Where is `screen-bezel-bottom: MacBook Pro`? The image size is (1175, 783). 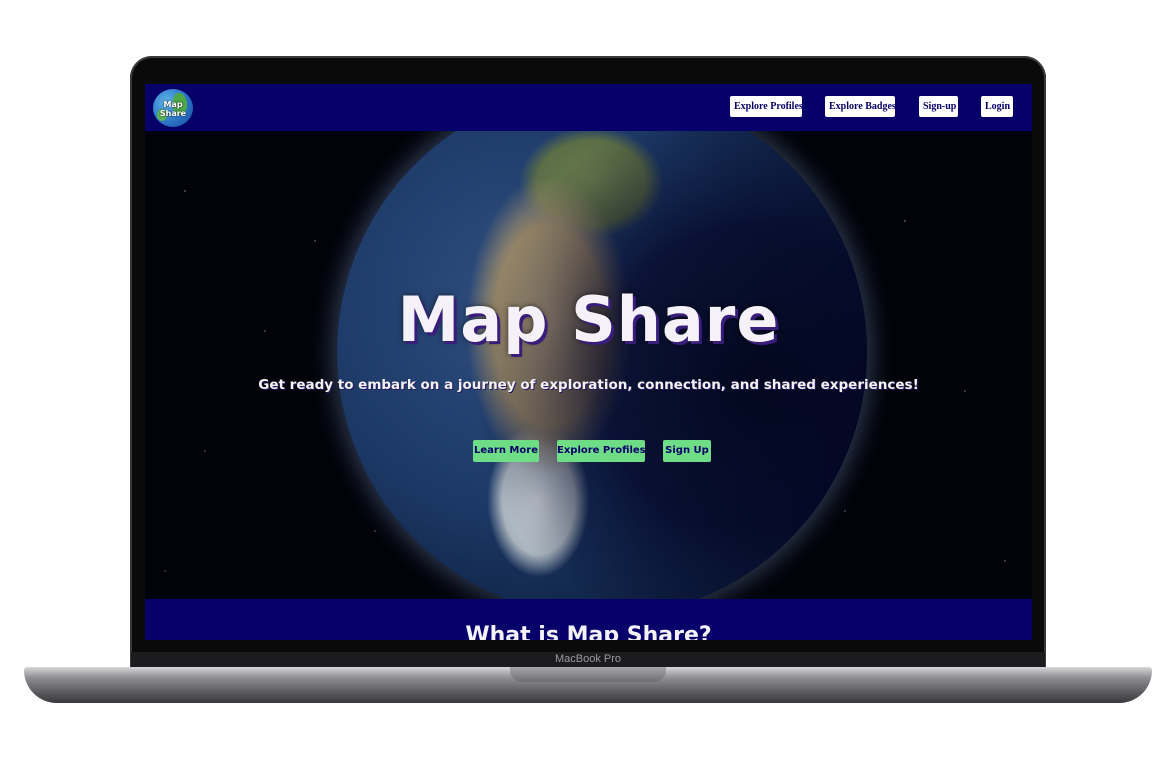 screen-bezel-bottom: MacBook Pro is located at coordinates (588, 660).